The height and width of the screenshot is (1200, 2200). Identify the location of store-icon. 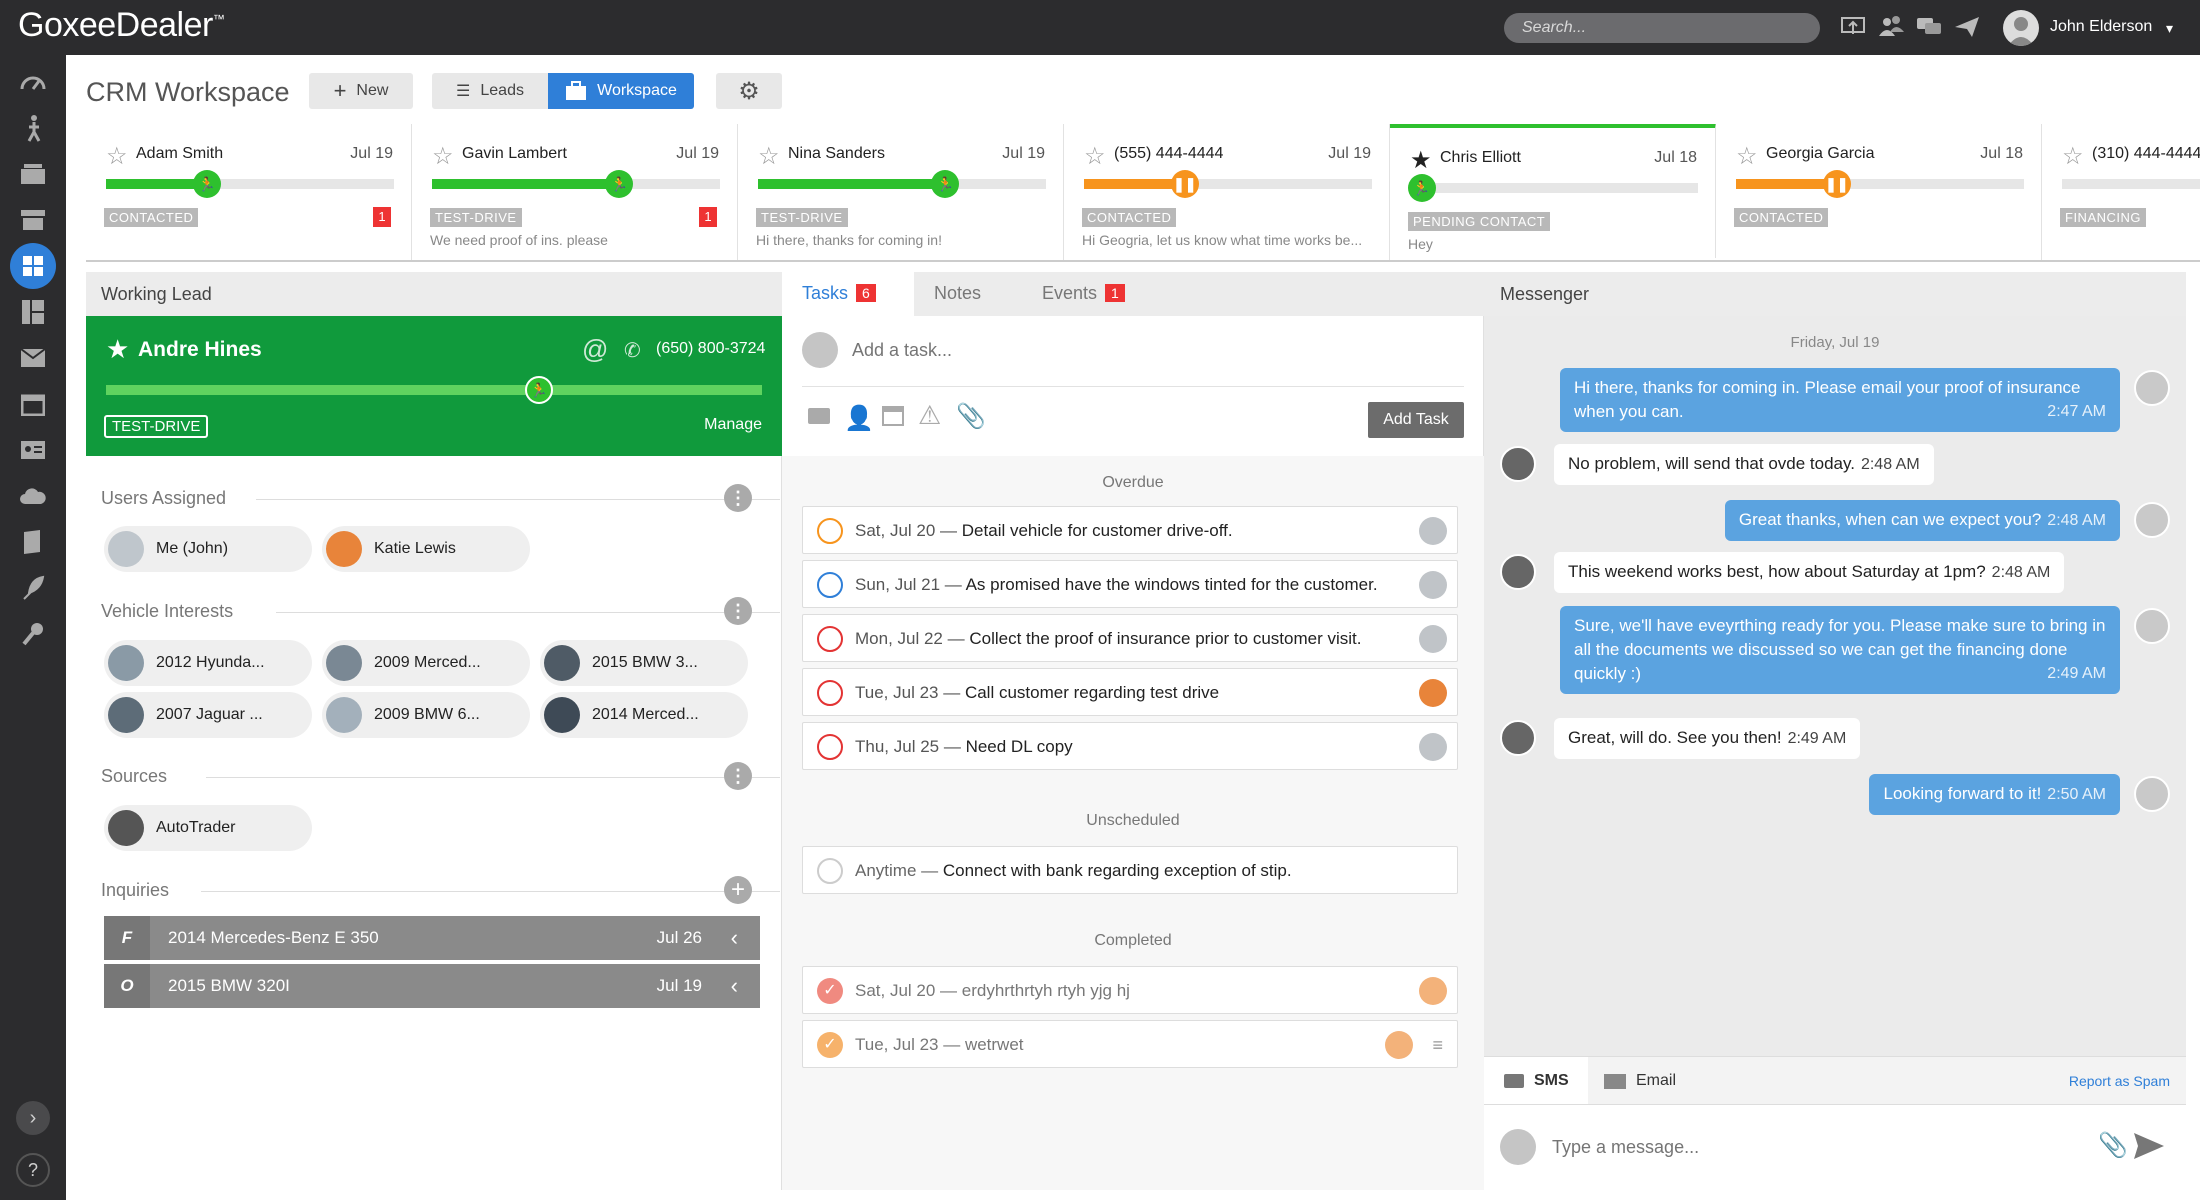
(33, 220).